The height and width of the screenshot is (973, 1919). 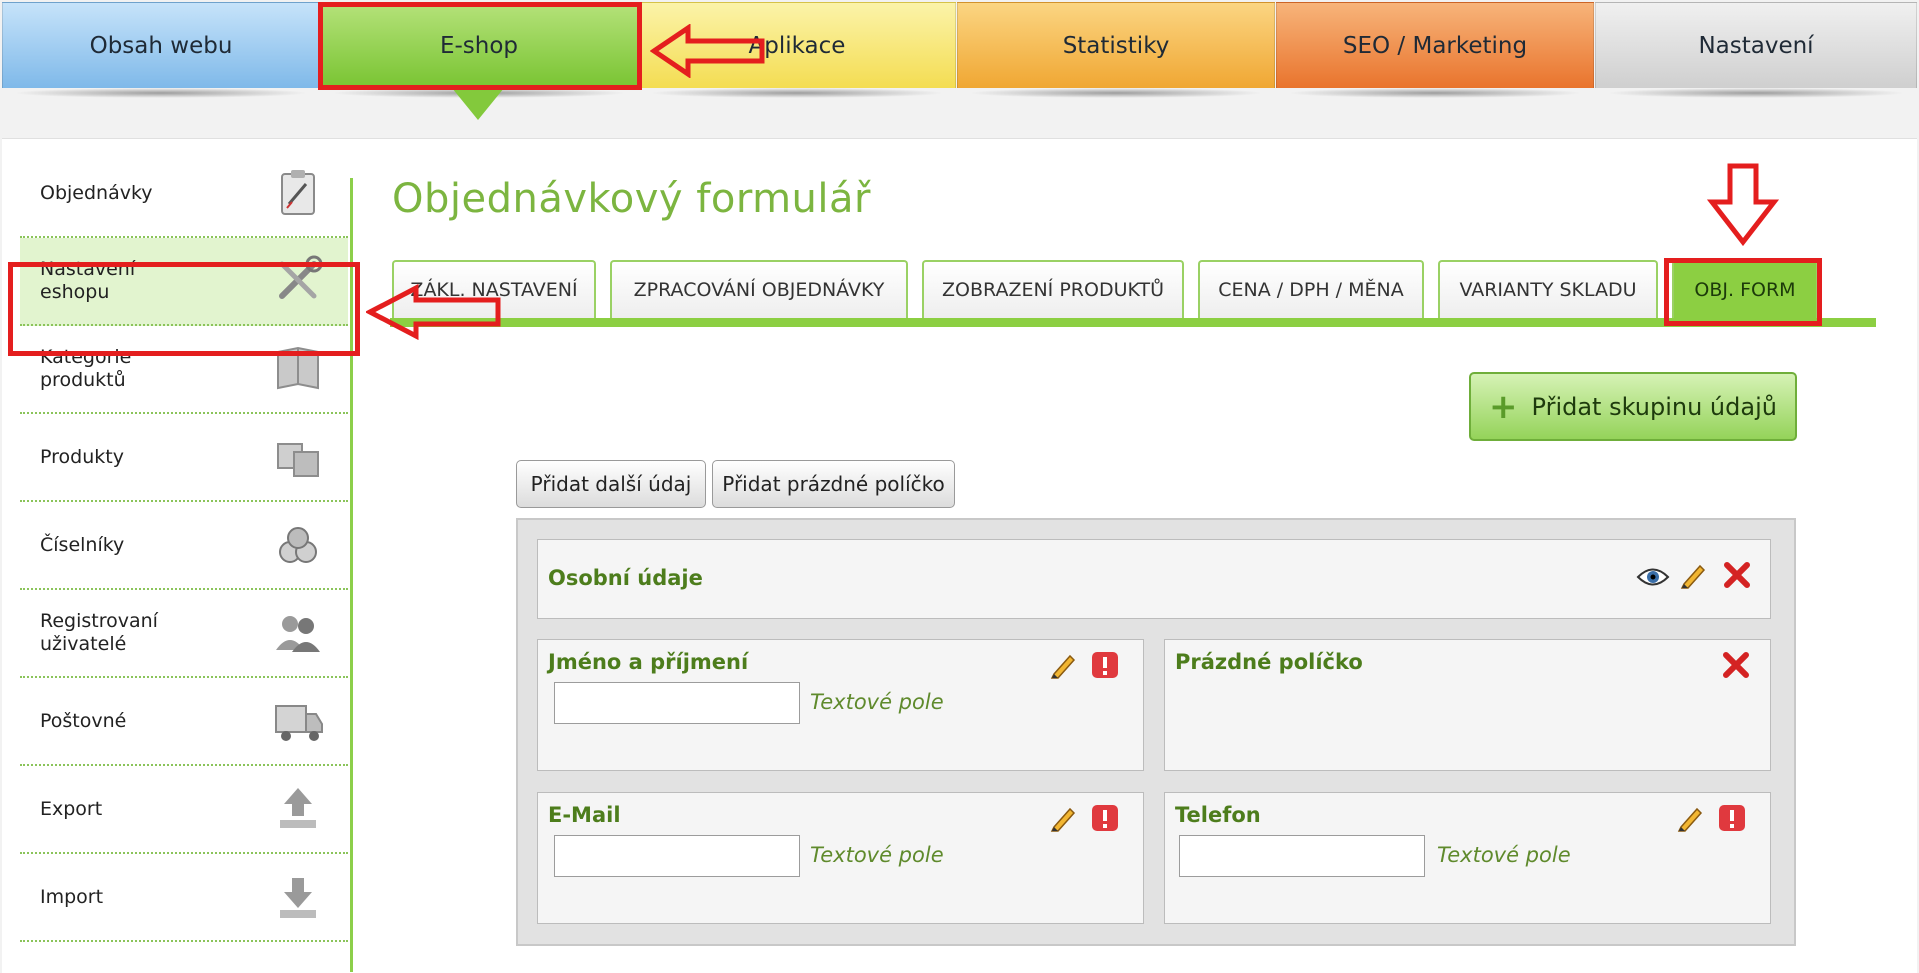 I want to click on nav-tab-label: Obsah webu, so click(x=161, y=45).